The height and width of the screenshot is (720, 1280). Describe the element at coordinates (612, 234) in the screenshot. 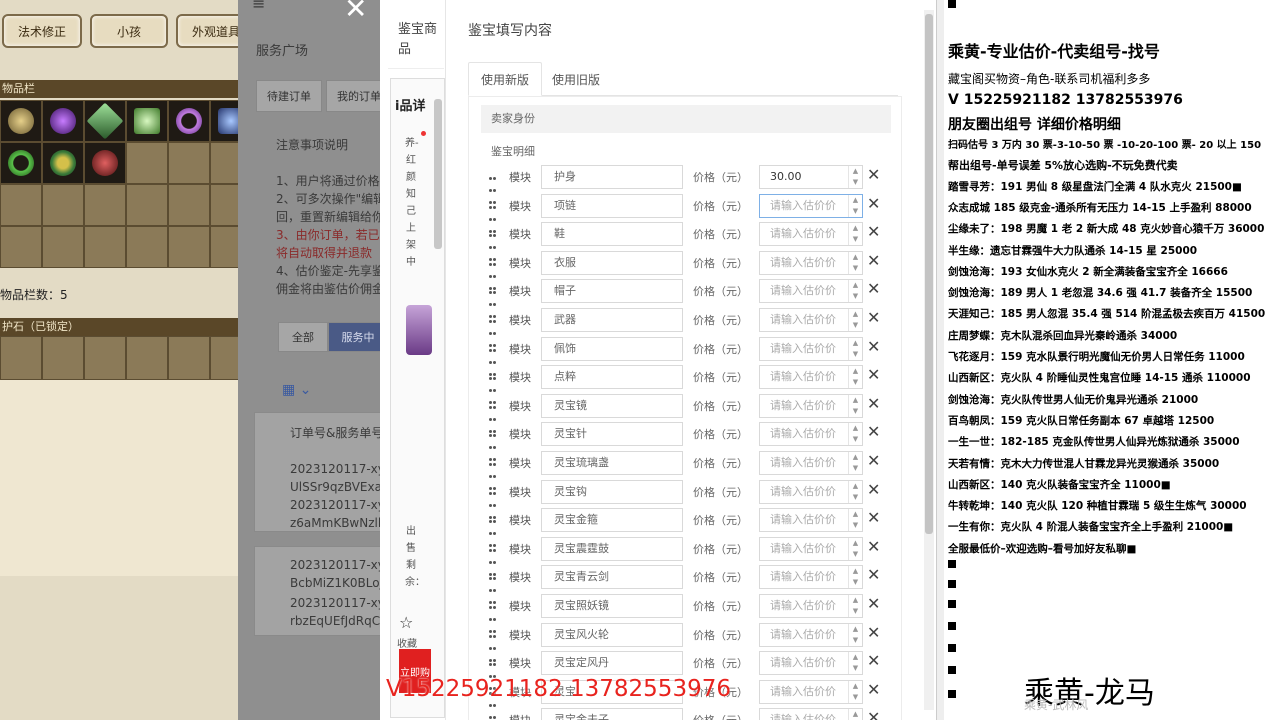

I see `module-name-field: 鞋` at that location.